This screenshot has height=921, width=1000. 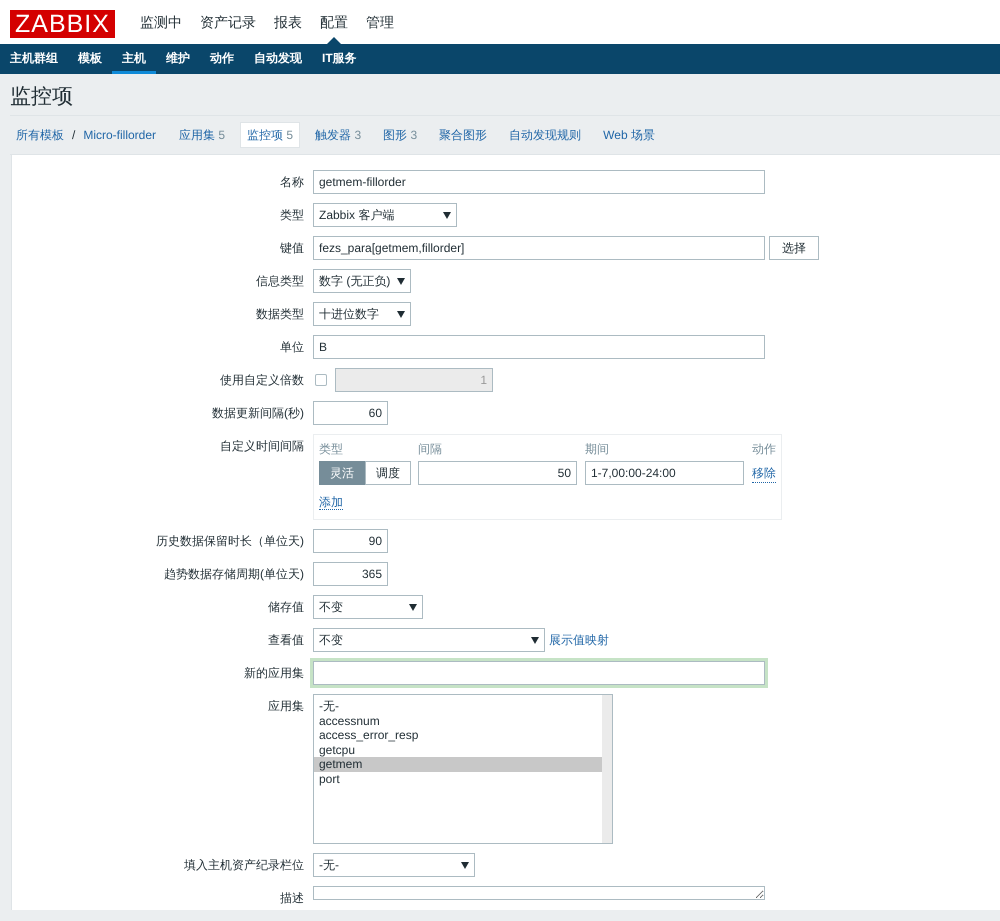 What do you see at coordinates (222, 59) in the screenshot?
I see `submenu-item: 动作` at bounding box center [222, 59].